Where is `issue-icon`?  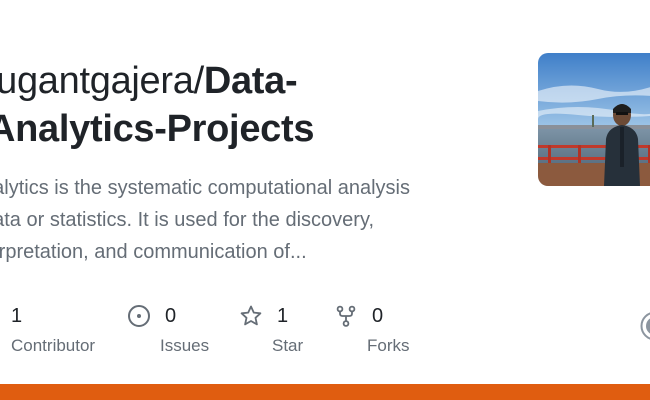 issue-icon is located at coordinates (139, 316).